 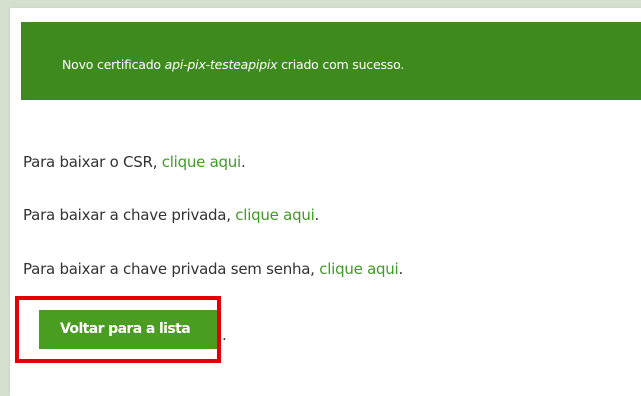 What do you see at coordinates (129, 215) in the screenshot?
I see `download-private-key-text: Para baixar a chave privada,` at bounding box center [129, 215].